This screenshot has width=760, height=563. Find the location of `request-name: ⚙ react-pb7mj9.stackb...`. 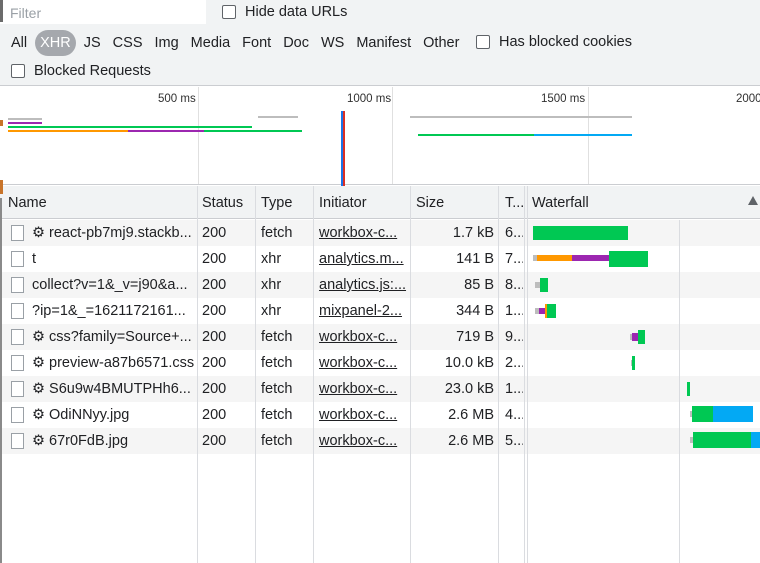

request-name: ⚙ react-pb7mj9.stackb... is located at coordinates (113, 233).